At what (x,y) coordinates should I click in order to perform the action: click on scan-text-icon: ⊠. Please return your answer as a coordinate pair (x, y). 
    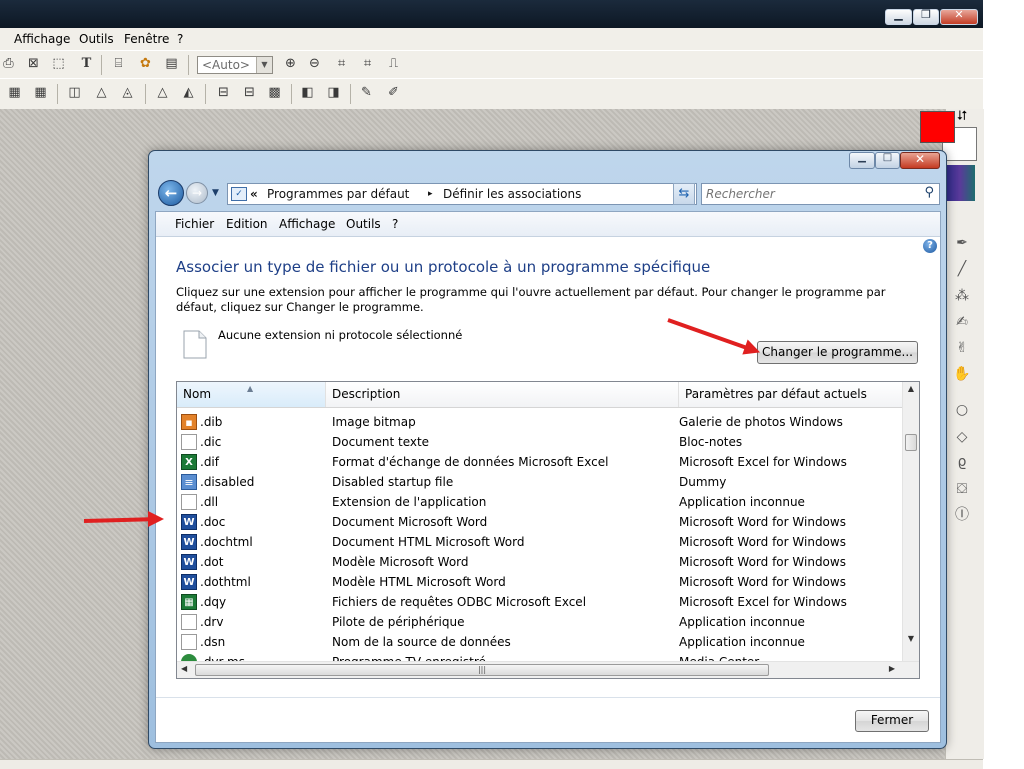
    Looking at the image, I should click on (33, 64).